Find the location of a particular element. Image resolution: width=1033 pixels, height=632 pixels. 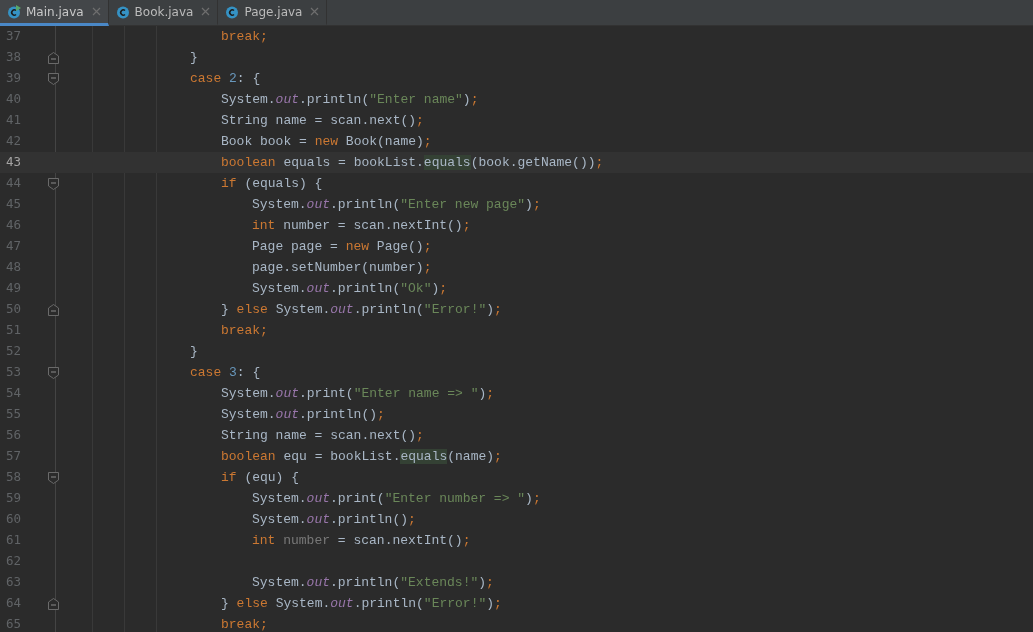

line-number: 64 is located at coordinates (14, 603).